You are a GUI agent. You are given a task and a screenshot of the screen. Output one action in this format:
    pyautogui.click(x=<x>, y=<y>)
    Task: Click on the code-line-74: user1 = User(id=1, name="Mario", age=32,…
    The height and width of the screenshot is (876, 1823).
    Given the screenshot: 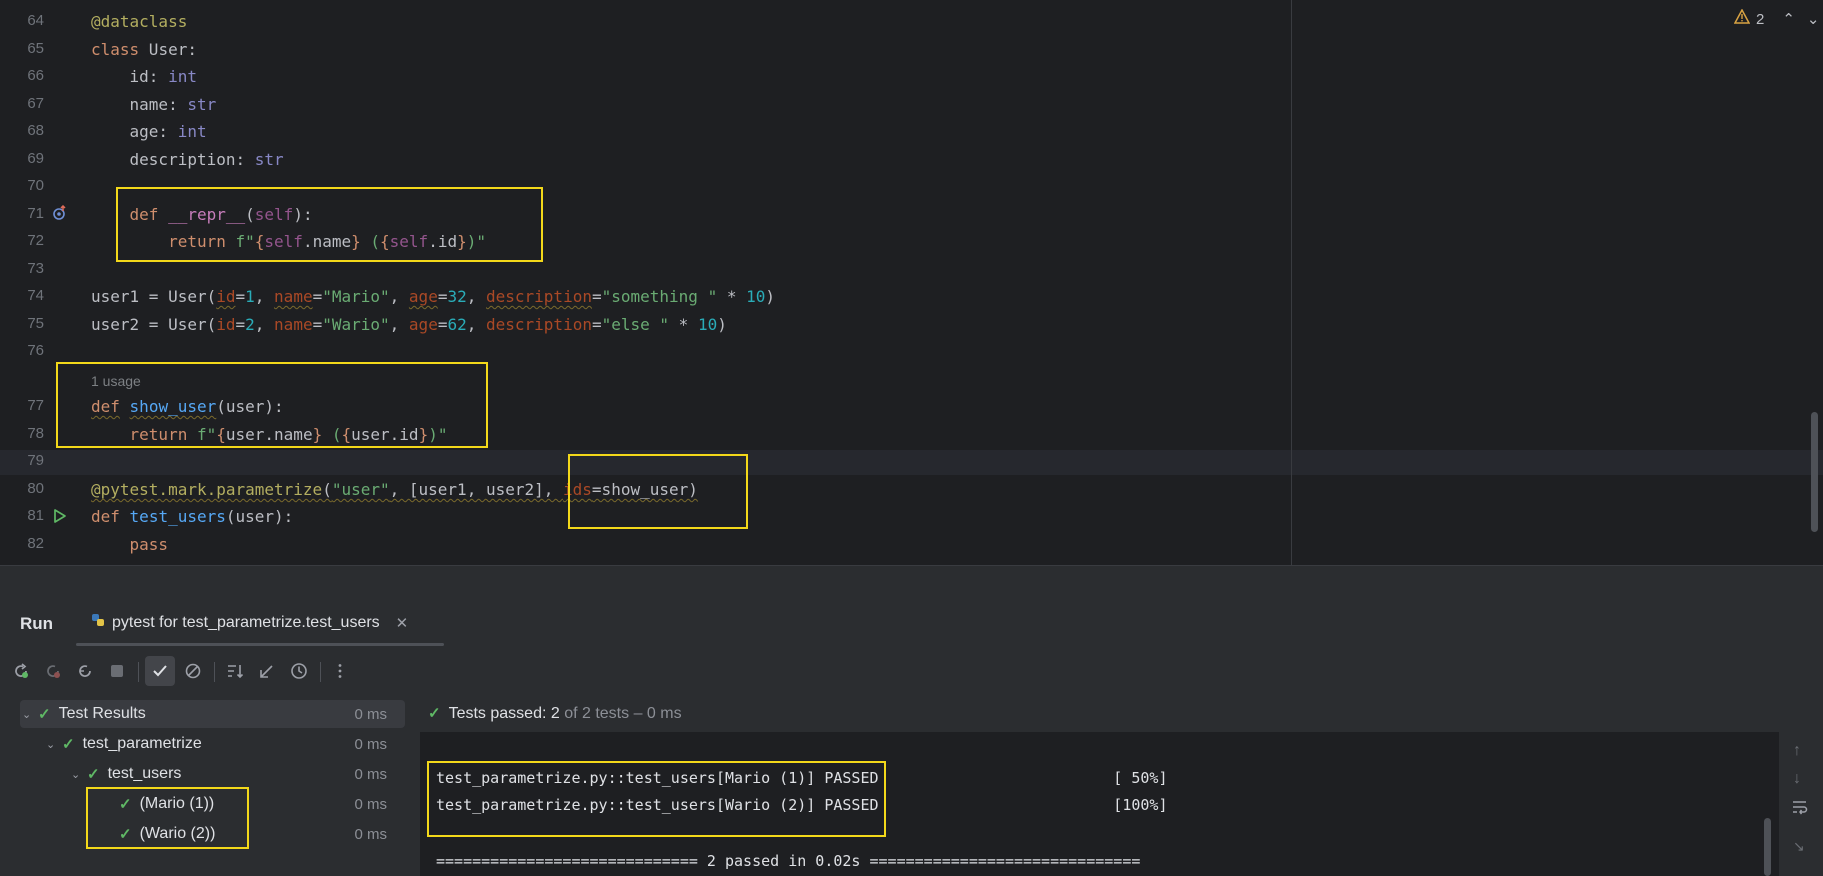 What is the action you would take?
    pyautogui.click(x=433, y=296)
    